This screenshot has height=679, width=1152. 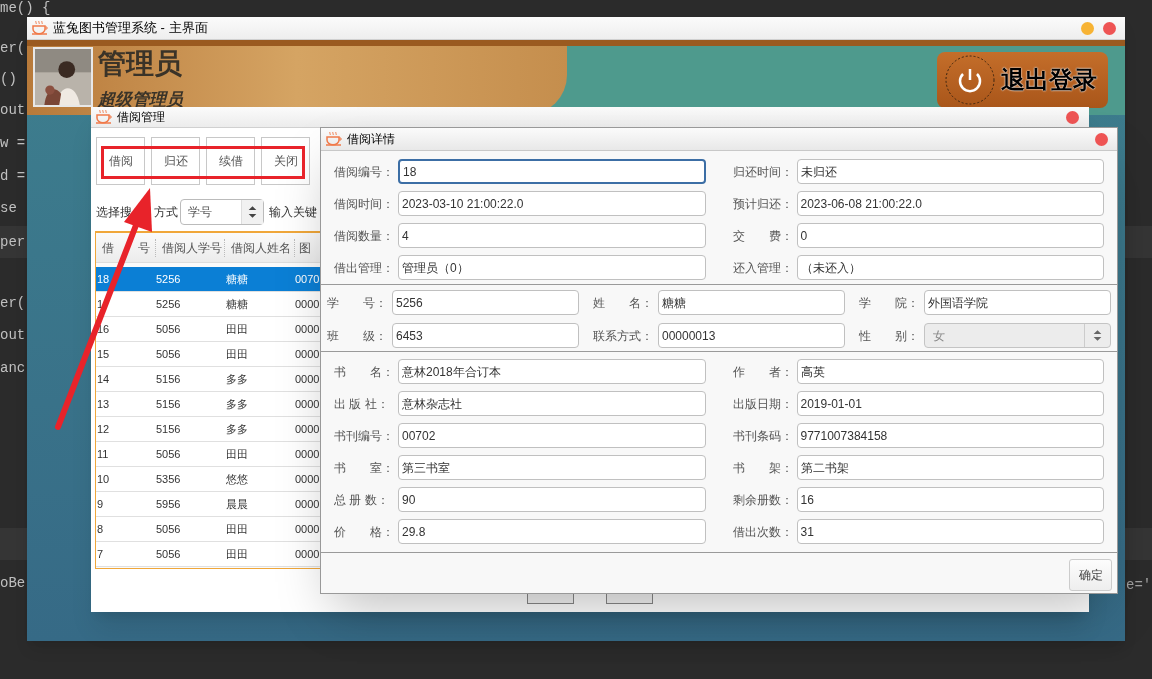 I want to click on table-cell-text: 1, so click(x=100, y=304).